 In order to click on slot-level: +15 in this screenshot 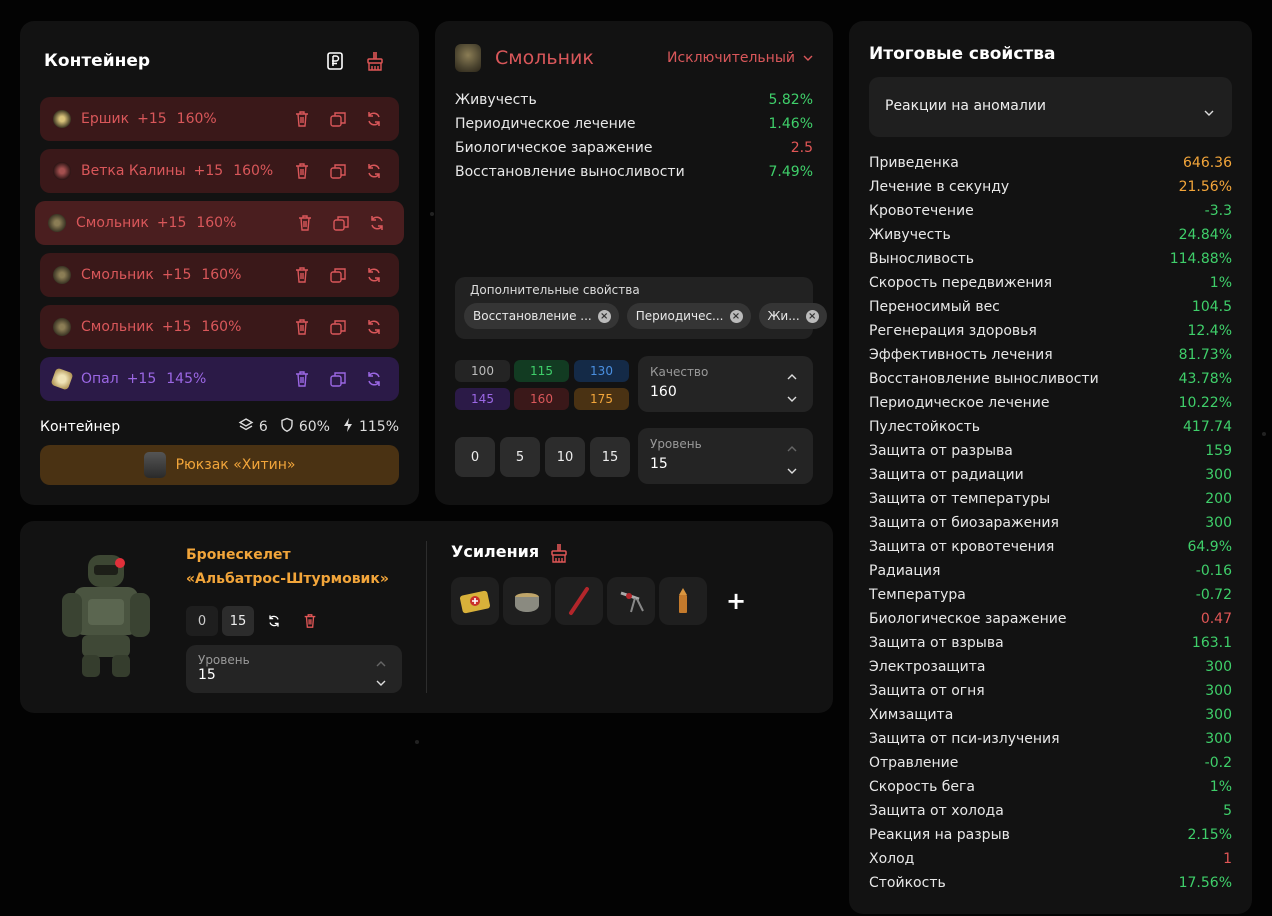, I will do `click(171, 223)`.